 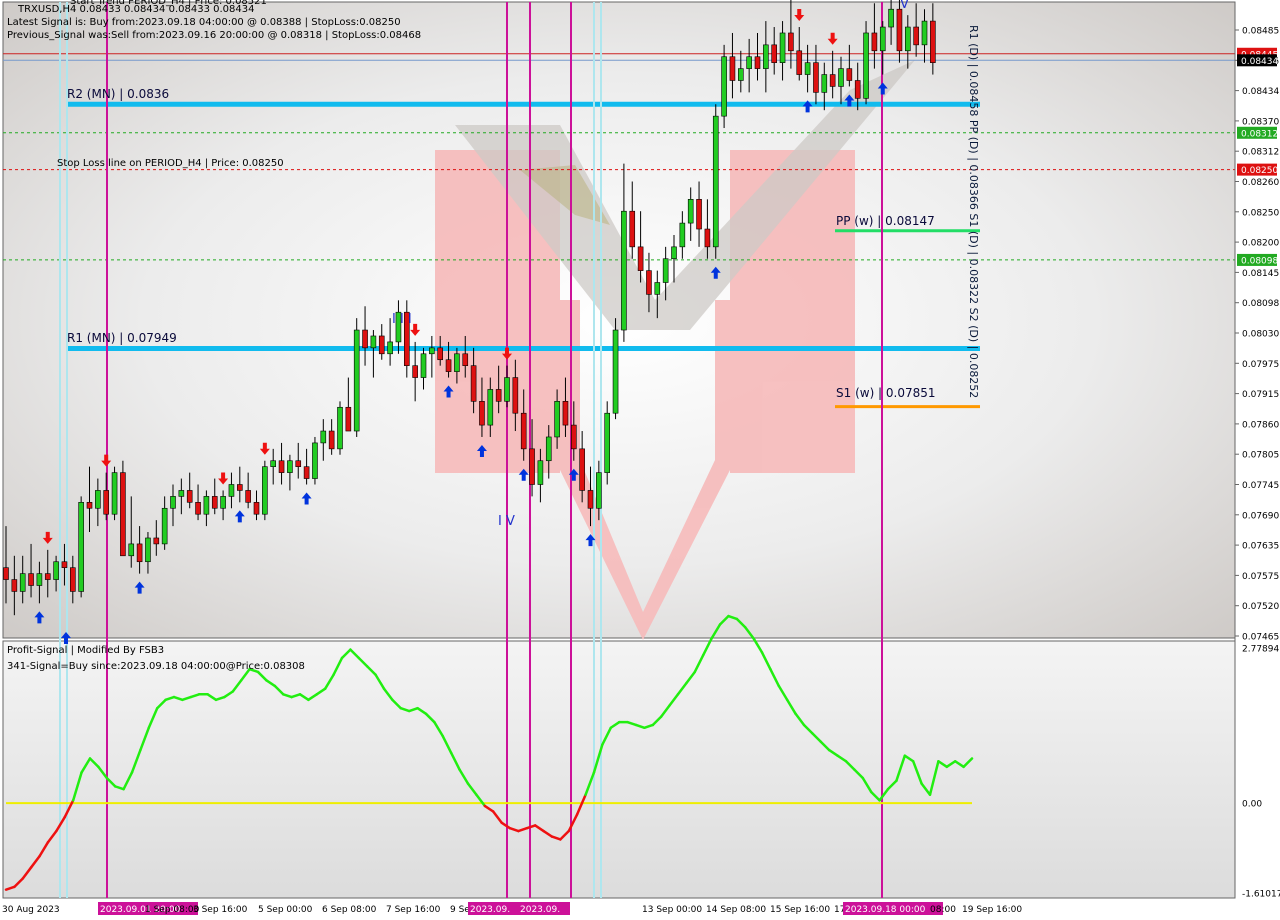 I want to click on x-tick-label: 5 Sep 00:00, so click(x=285, y=910).